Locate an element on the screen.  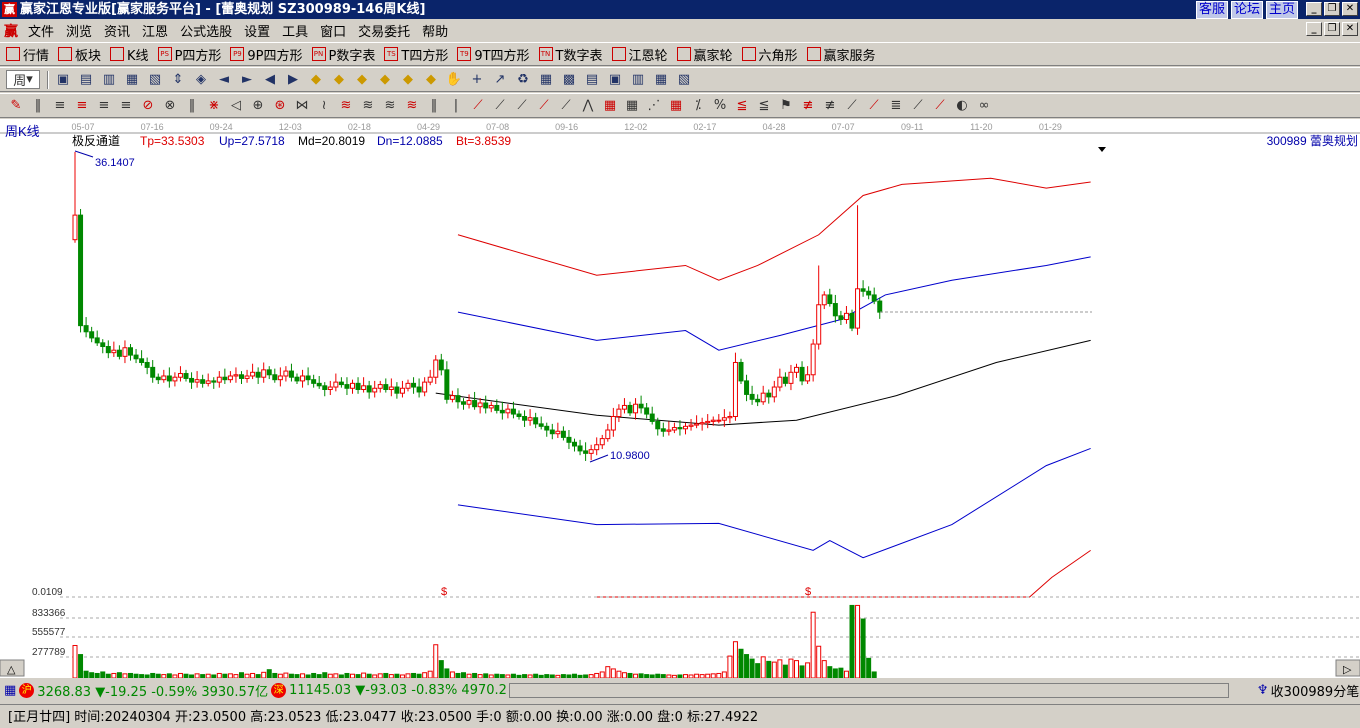
draw-tool-2-icon: ≡ is located at coordinates (60, 105).